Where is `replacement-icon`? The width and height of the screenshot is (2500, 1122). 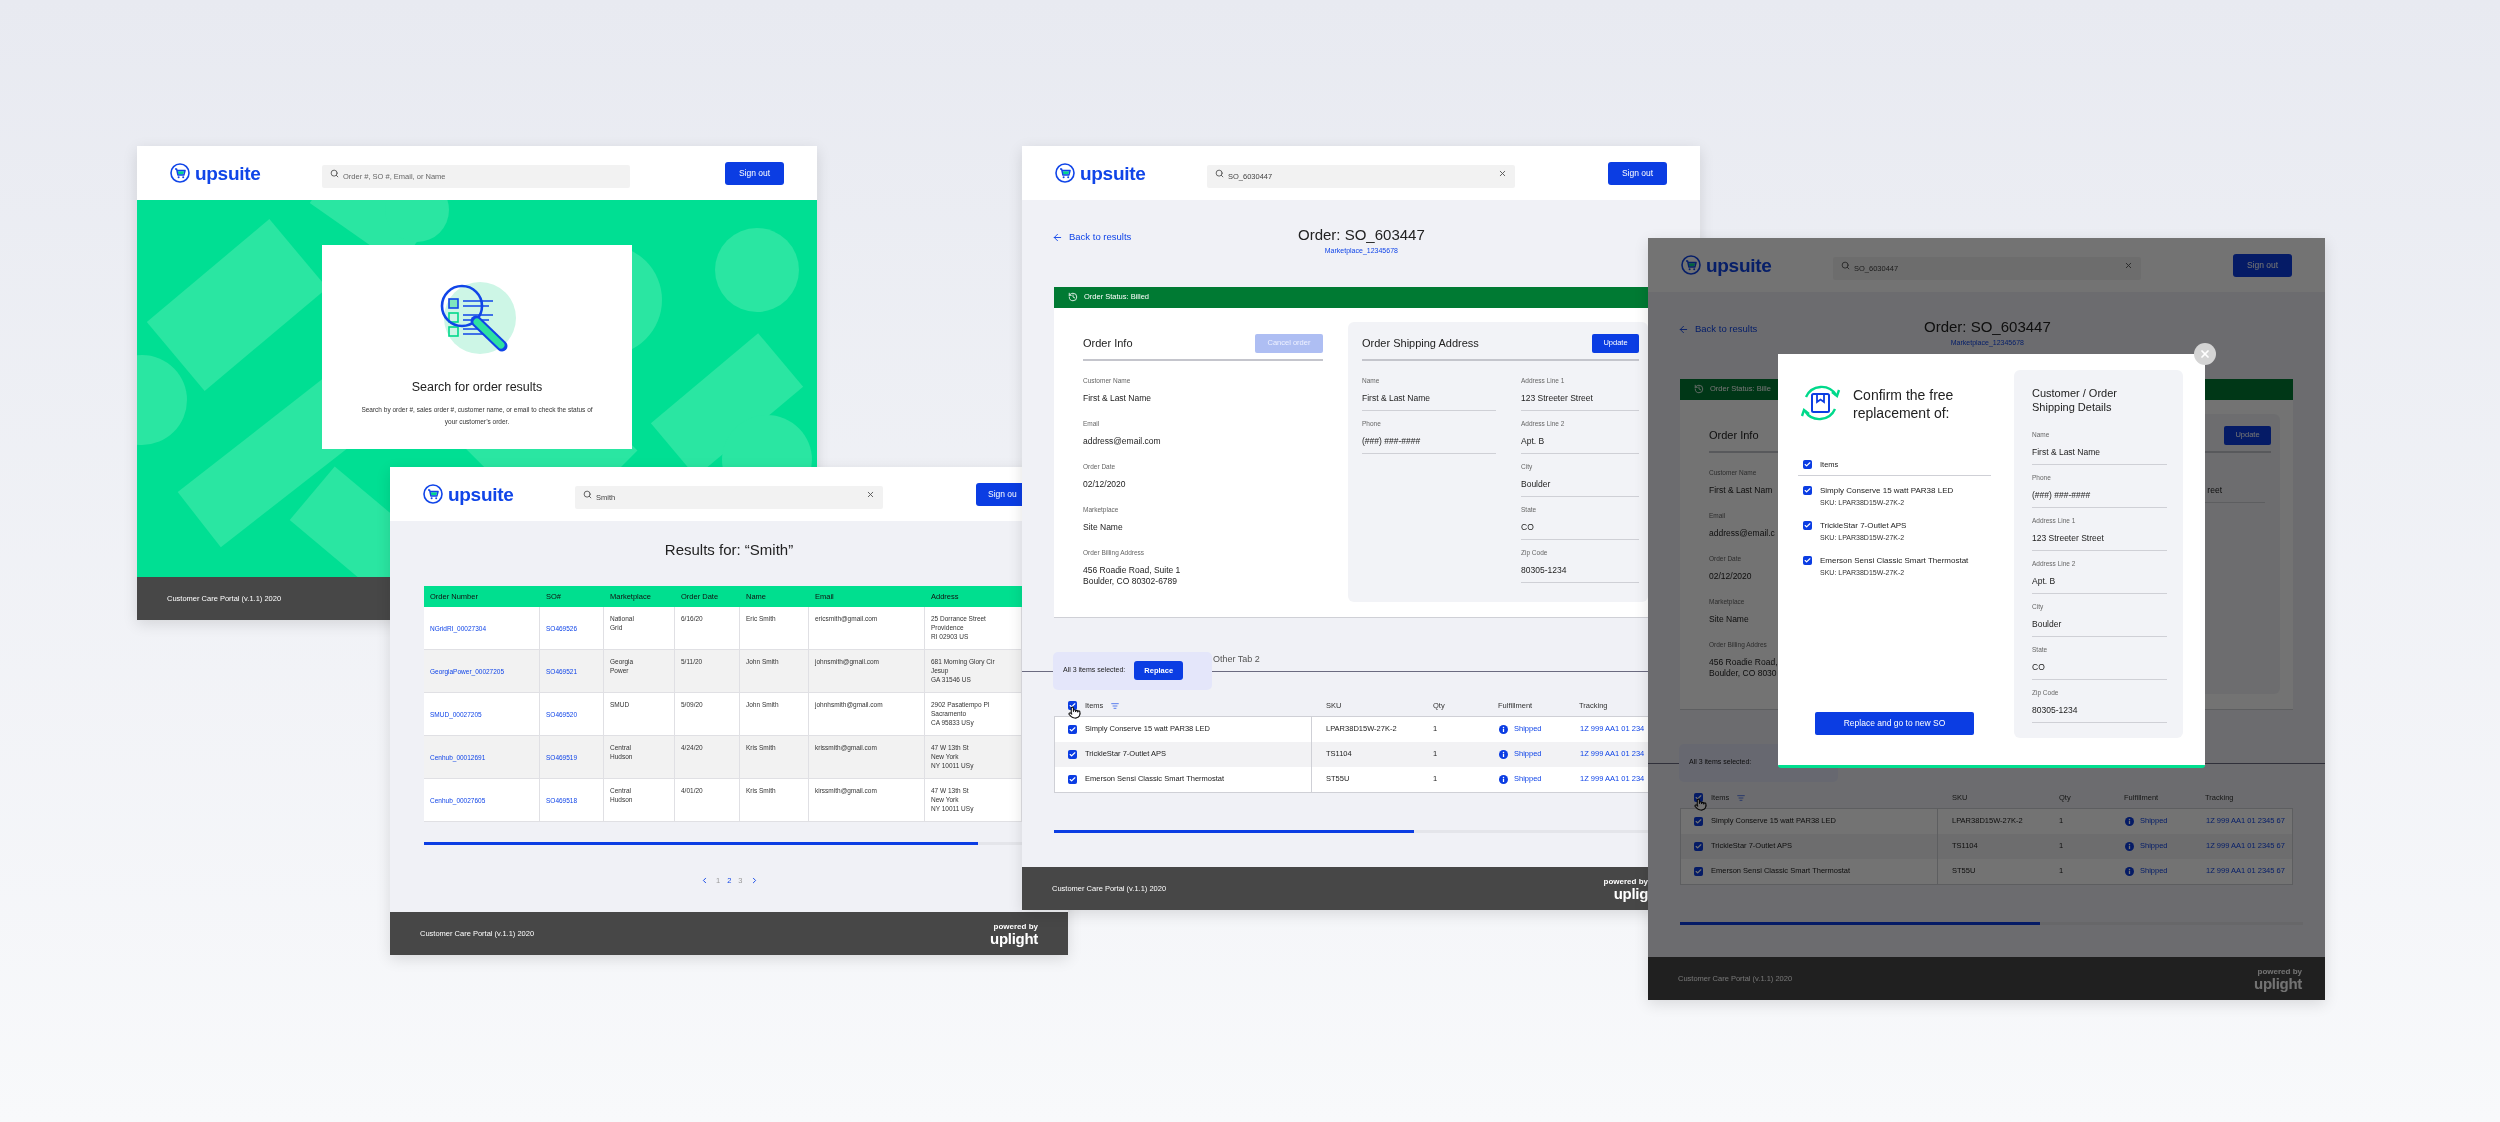
replacement-icon is located at coordinates (1820, 403).